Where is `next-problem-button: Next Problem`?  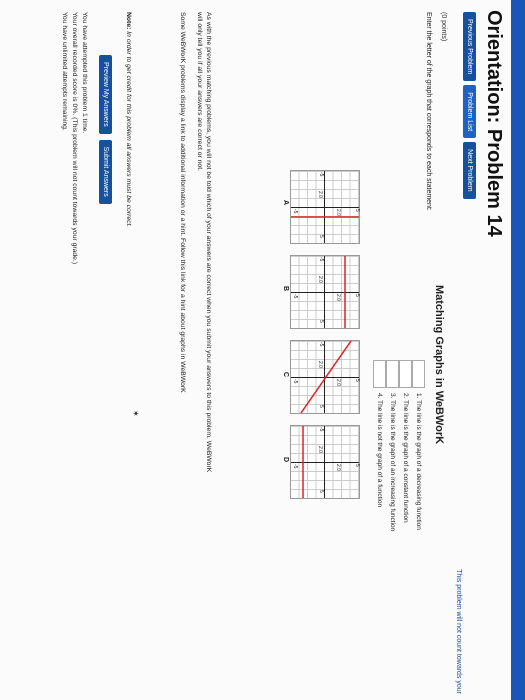 next-problem-button: Next Problem is located at coordinates (469, 170).